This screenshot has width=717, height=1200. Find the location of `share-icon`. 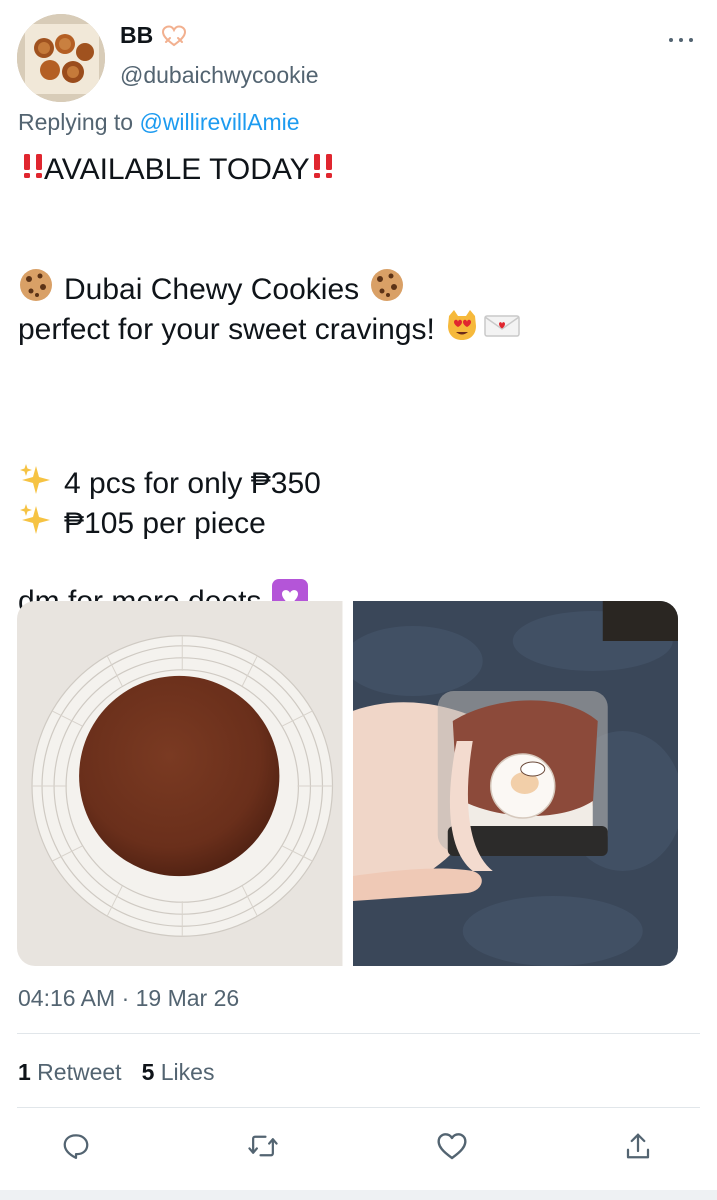

share-icon is located at coordinates (638, 1148).